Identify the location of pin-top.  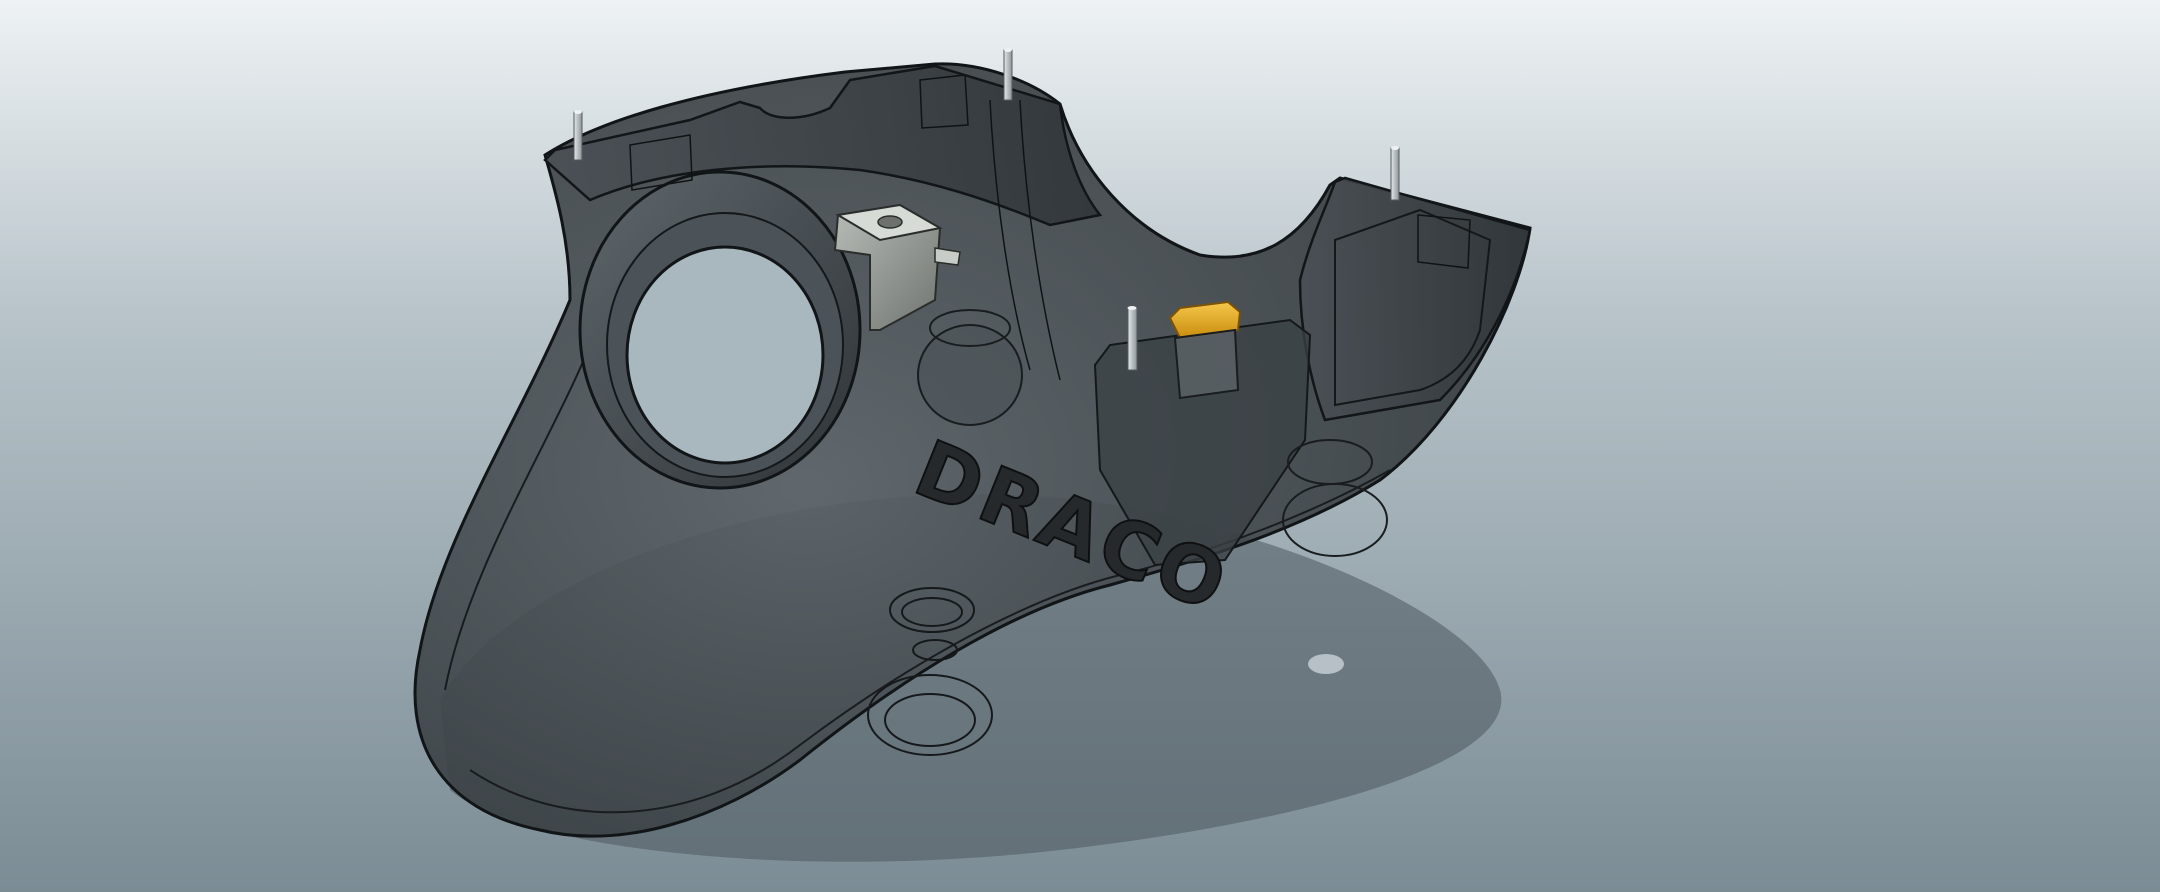
(1008, 75).